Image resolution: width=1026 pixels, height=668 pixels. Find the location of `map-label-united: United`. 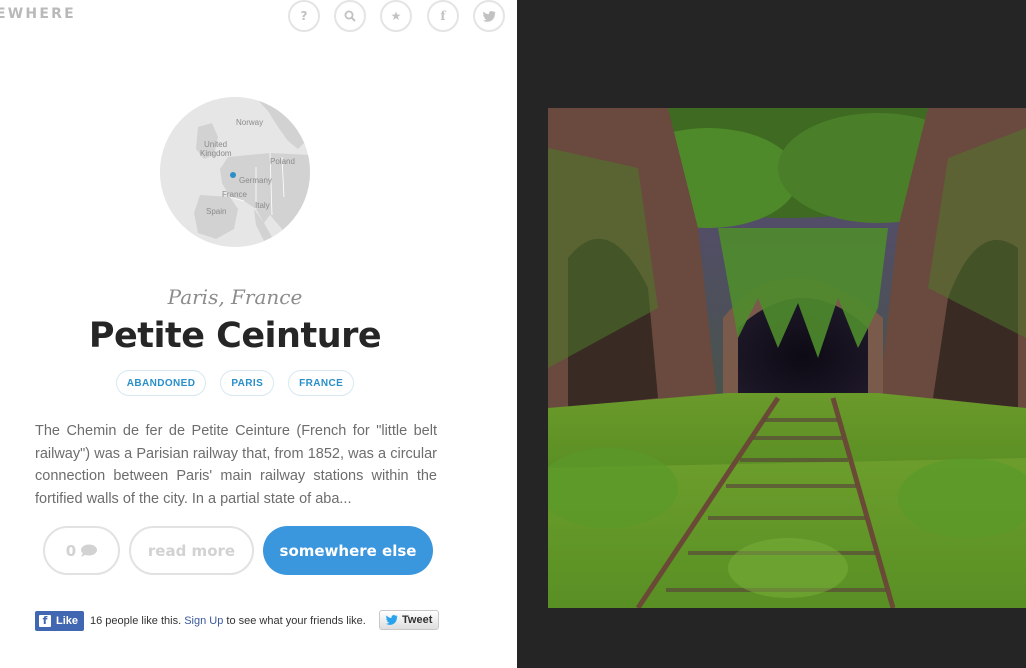

map-label-united: United is located at coordinates (215, 144).